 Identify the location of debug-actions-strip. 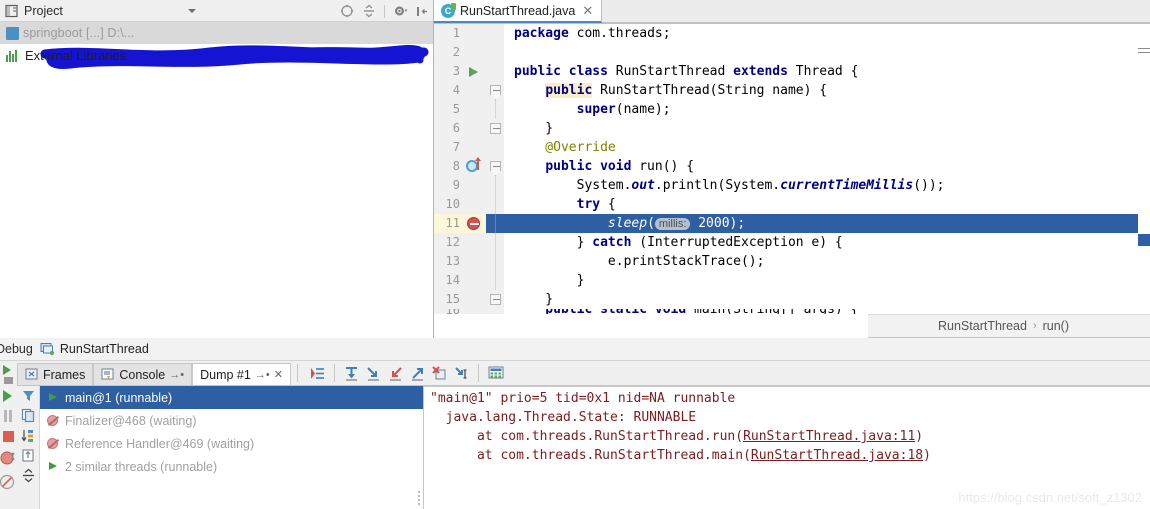
(8, 447).